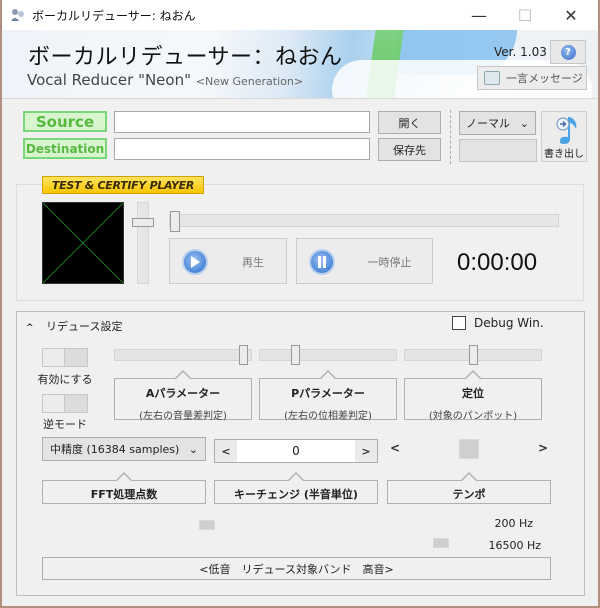 The height and width of the screenshot is (608, 600). I want to click on destination-path-input, so click(242, 149).